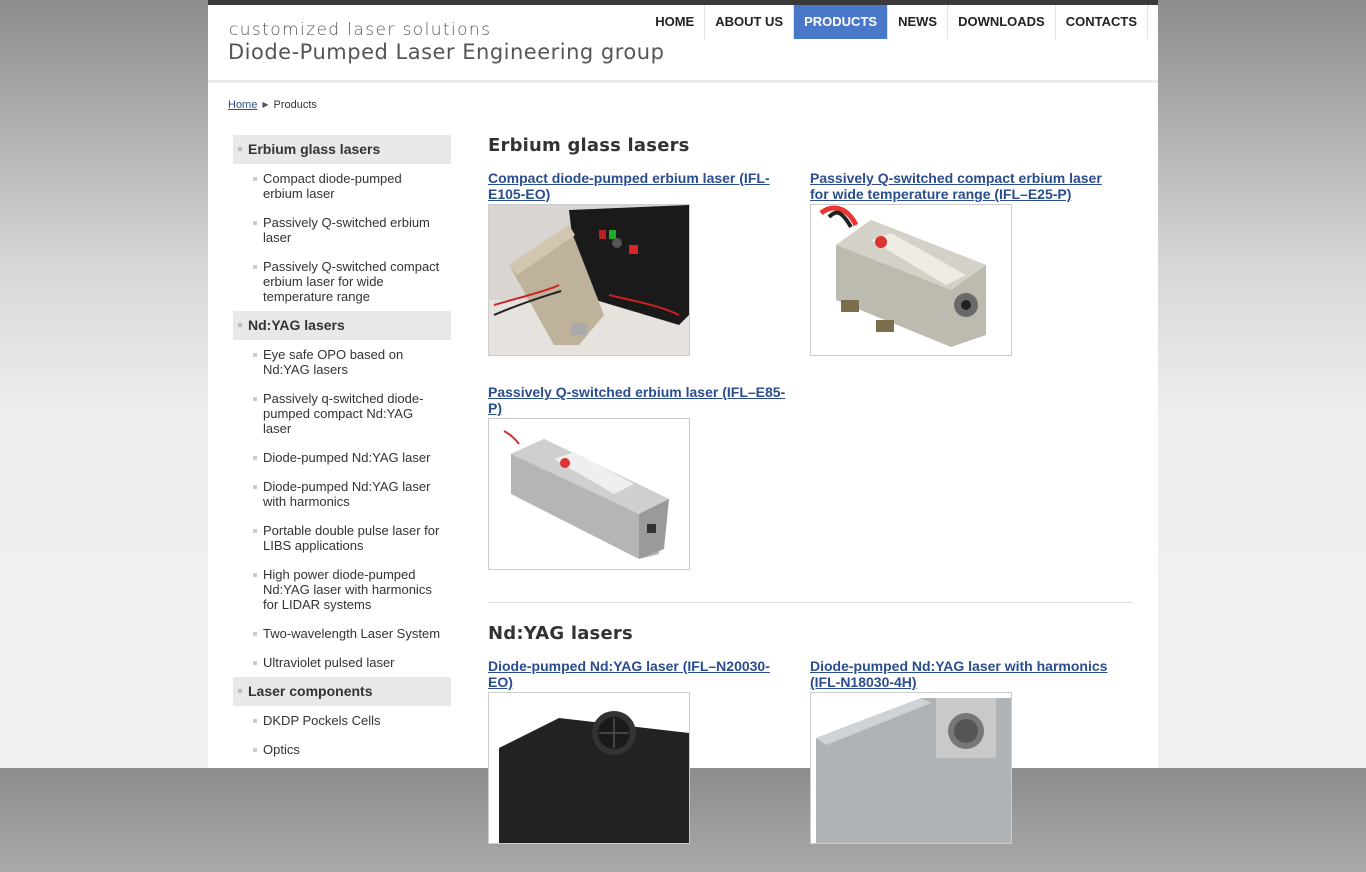 The image size is (1366, 872). I want to click on nav-contacts: CONTACTS, so click(1102, 22).